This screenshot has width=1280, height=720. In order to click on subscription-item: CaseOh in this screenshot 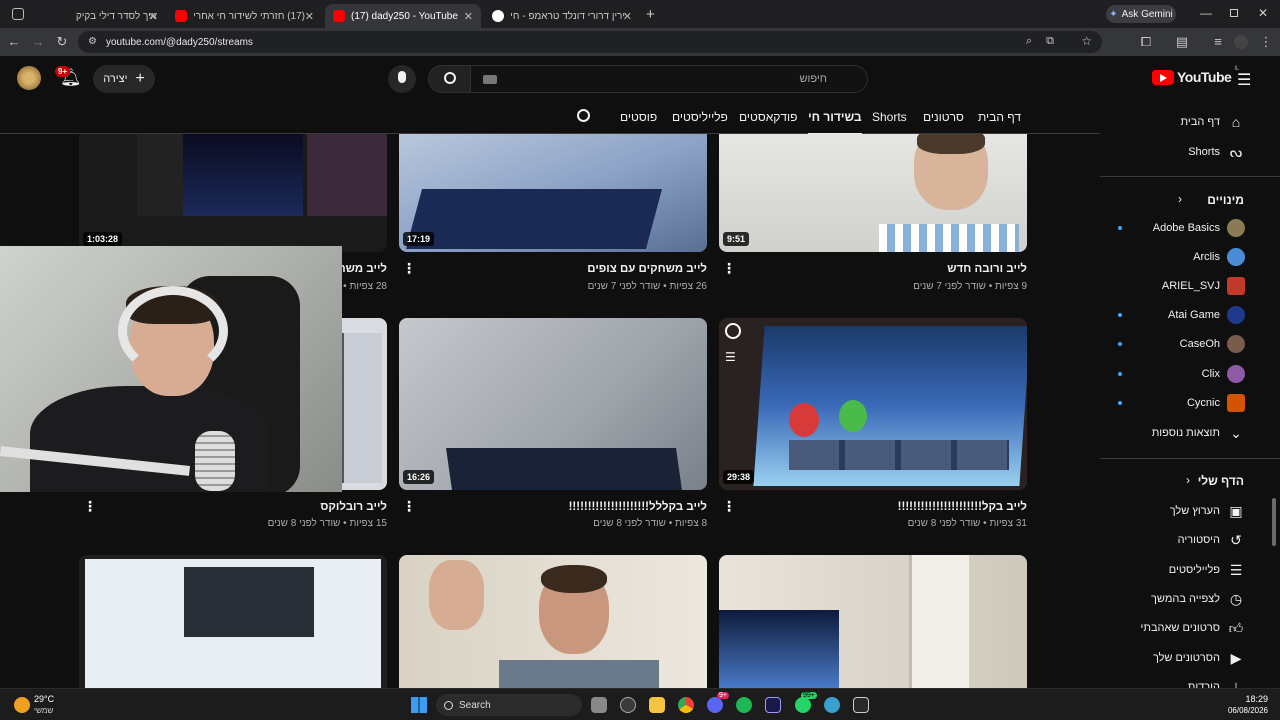, I will do `click(1186, 344)`.